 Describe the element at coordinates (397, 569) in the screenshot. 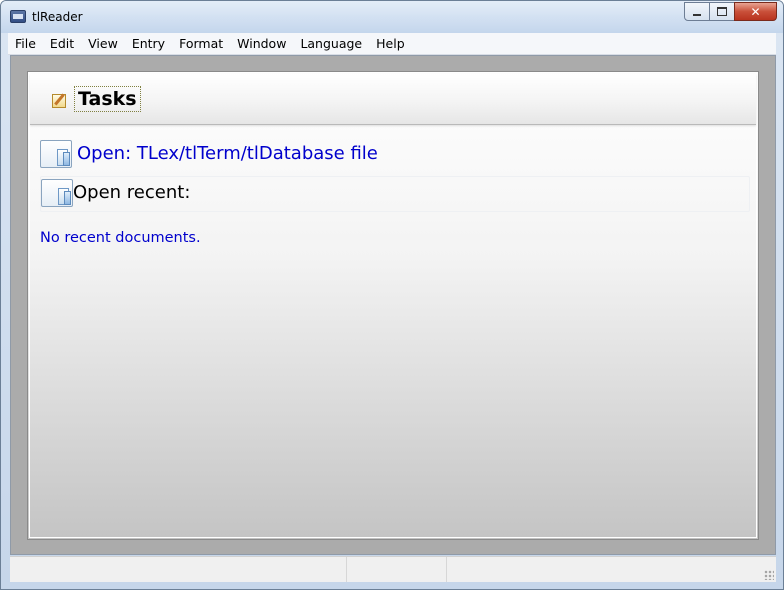

I see `status-panel-middle` at that location.